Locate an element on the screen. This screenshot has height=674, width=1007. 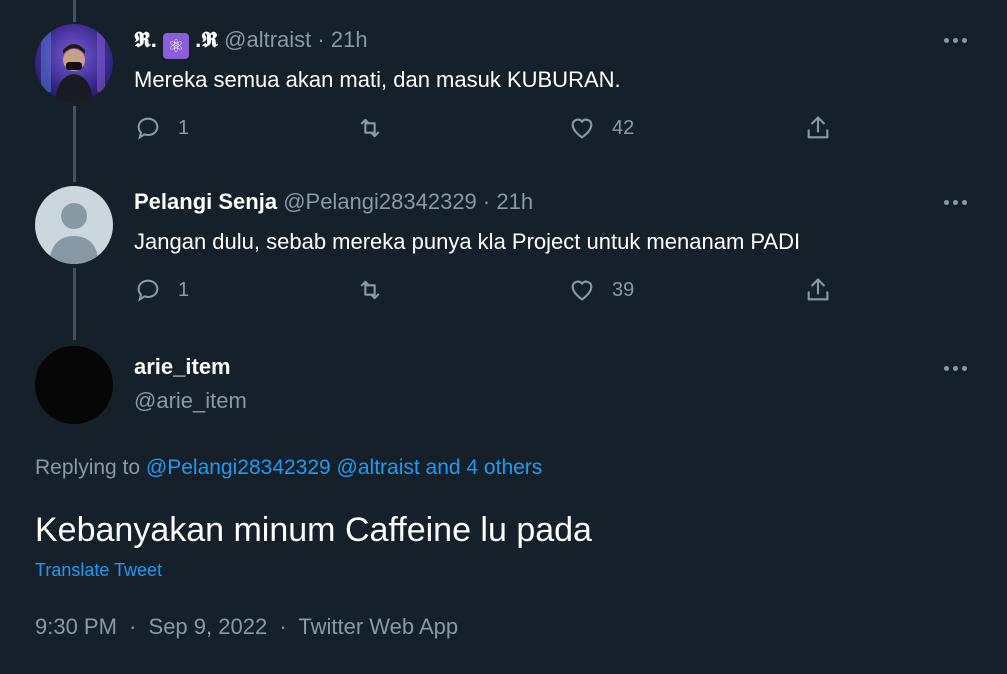
name-prefix: 𝕽. is located at coordinates (145, 39).